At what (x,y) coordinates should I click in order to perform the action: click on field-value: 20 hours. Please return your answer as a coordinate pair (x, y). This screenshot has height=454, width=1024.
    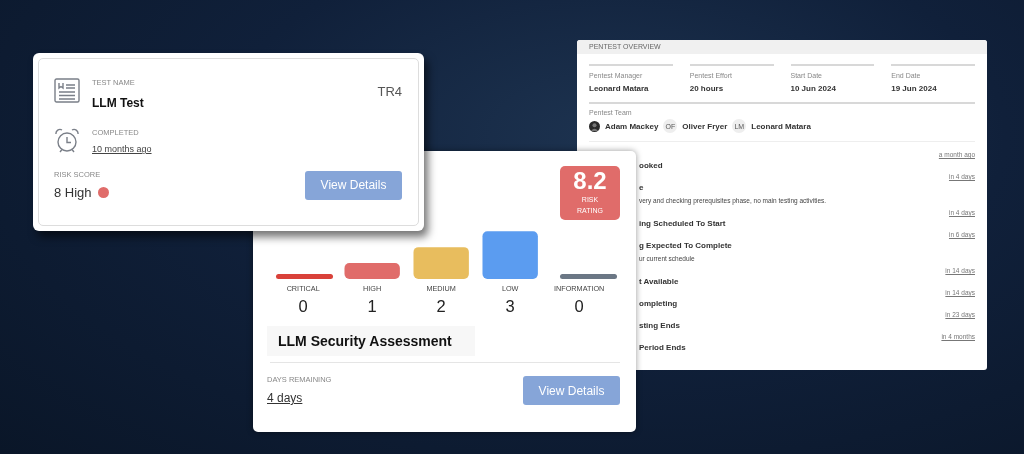
    Looking at the image, I should click on (707, 88).